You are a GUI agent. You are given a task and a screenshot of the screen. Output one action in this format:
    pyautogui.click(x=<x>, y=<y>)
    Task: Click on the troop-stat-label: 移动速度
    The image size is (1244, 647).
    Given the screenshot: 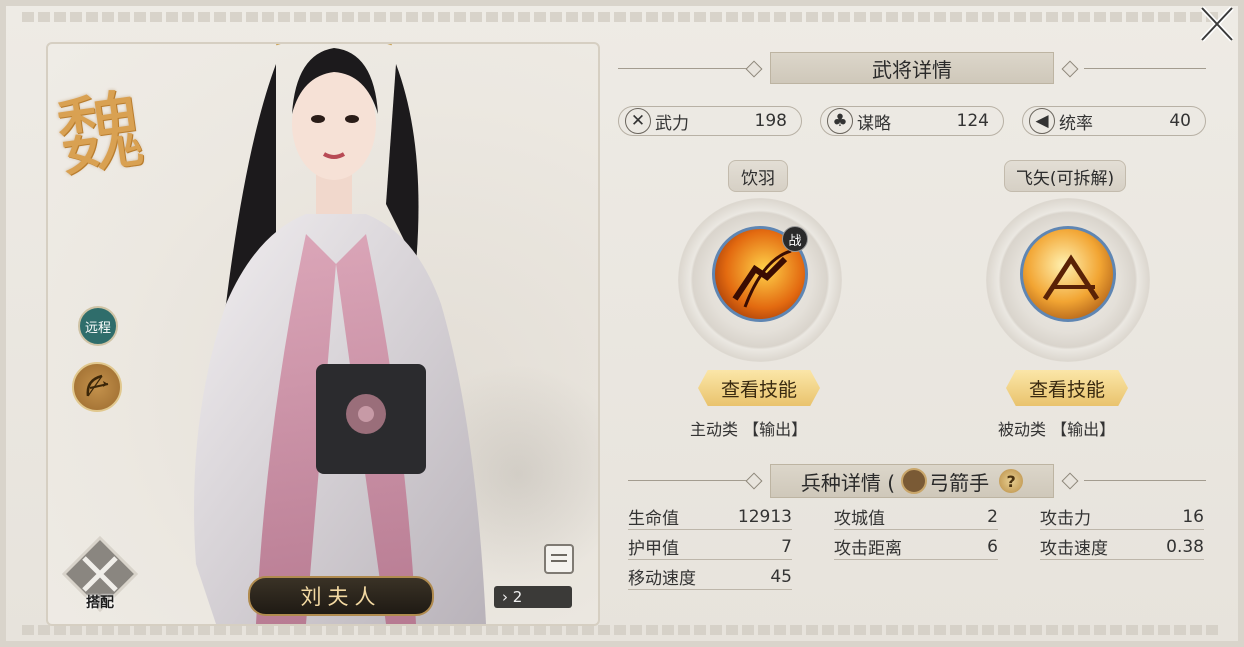 What is the action you would take?
    pyautogui.click(x=662, y=579)
    